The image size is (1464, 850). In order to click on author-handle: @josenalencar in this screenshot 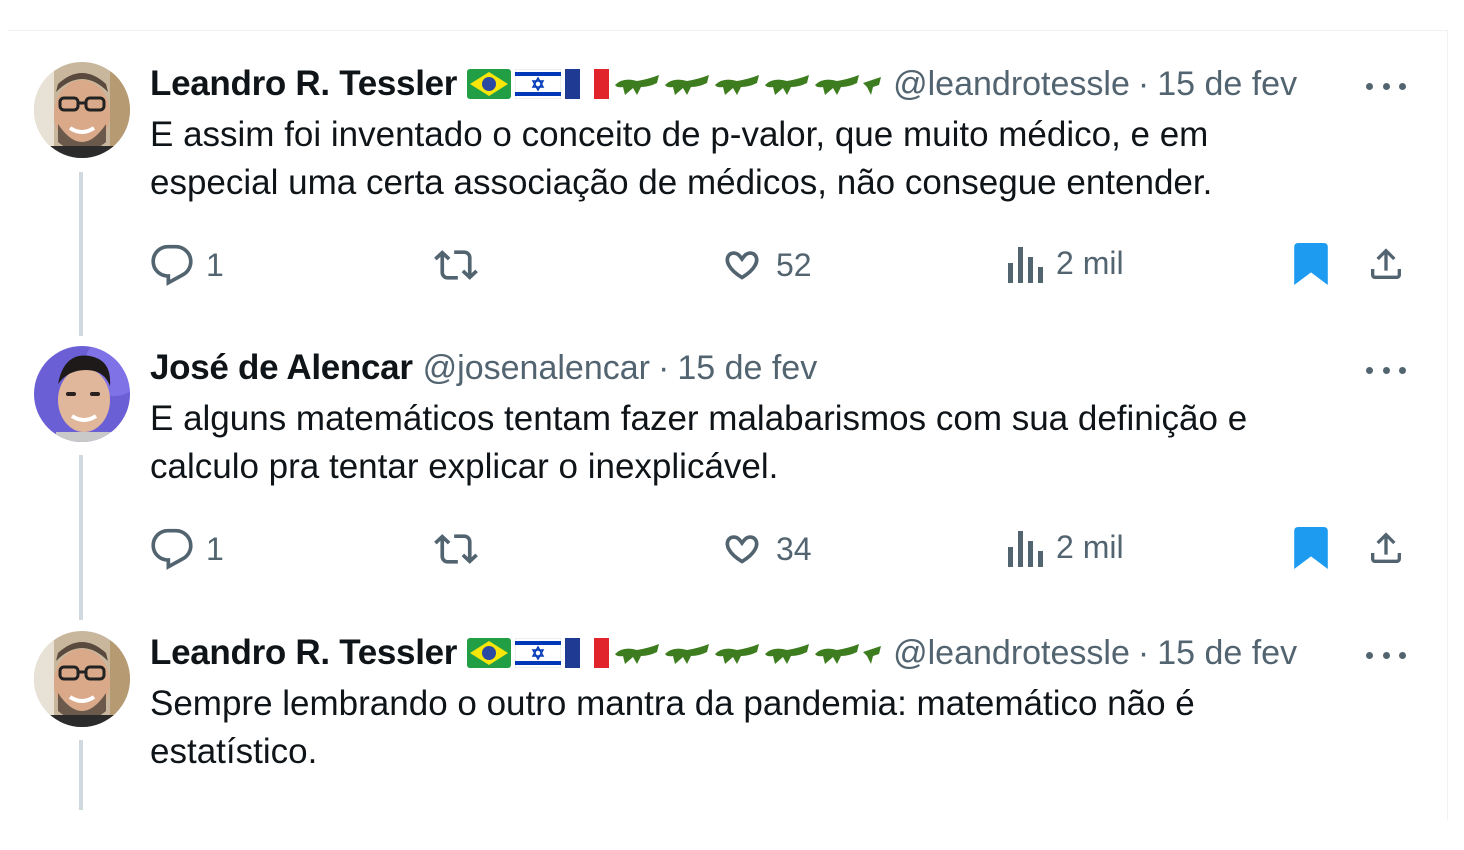, I will do `click(536, 368)`.